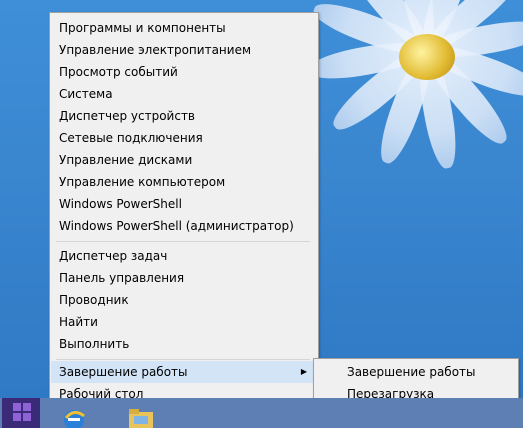  Describe the element at coordinates (184, 160) in the screenshot. I see `menu-item-disk-management: Управление дисками` at that location.